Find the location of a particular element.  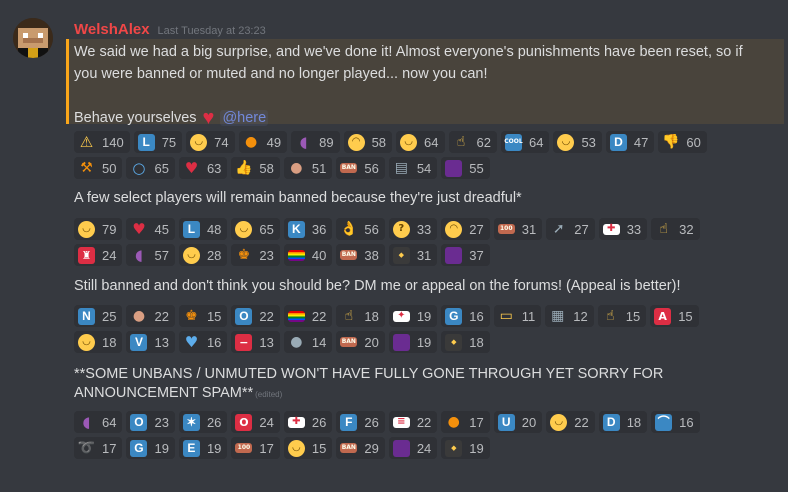

reaction-button: A 15 is located at coordinates (674, 316).